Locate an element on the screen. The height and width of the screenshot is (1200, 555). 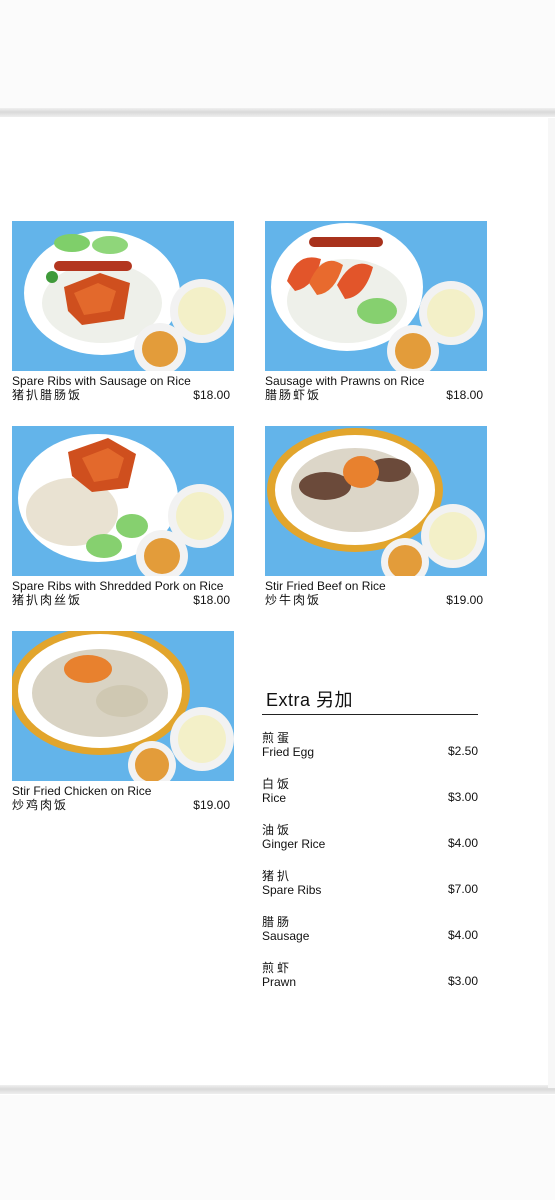
dish-chinese-name: 炒牛肉饭 is located at coordinates (293, 600).